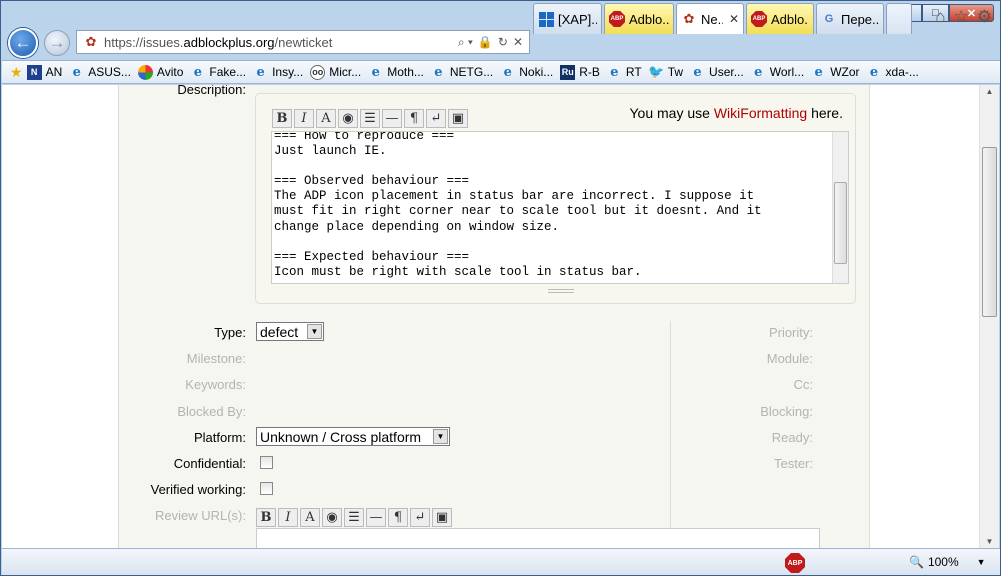  What do you see at coordinates (561, 291) in the screenshot?
I see `resize-grip` at bounding box center [561, 291].